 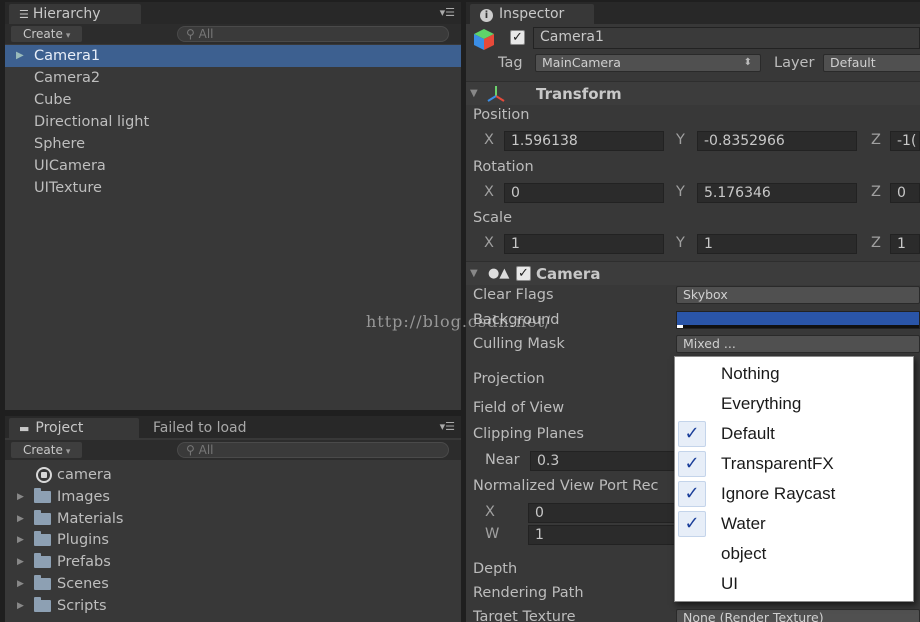 I want to click on rotation-x-field: 0, so click(x=584, y=193).